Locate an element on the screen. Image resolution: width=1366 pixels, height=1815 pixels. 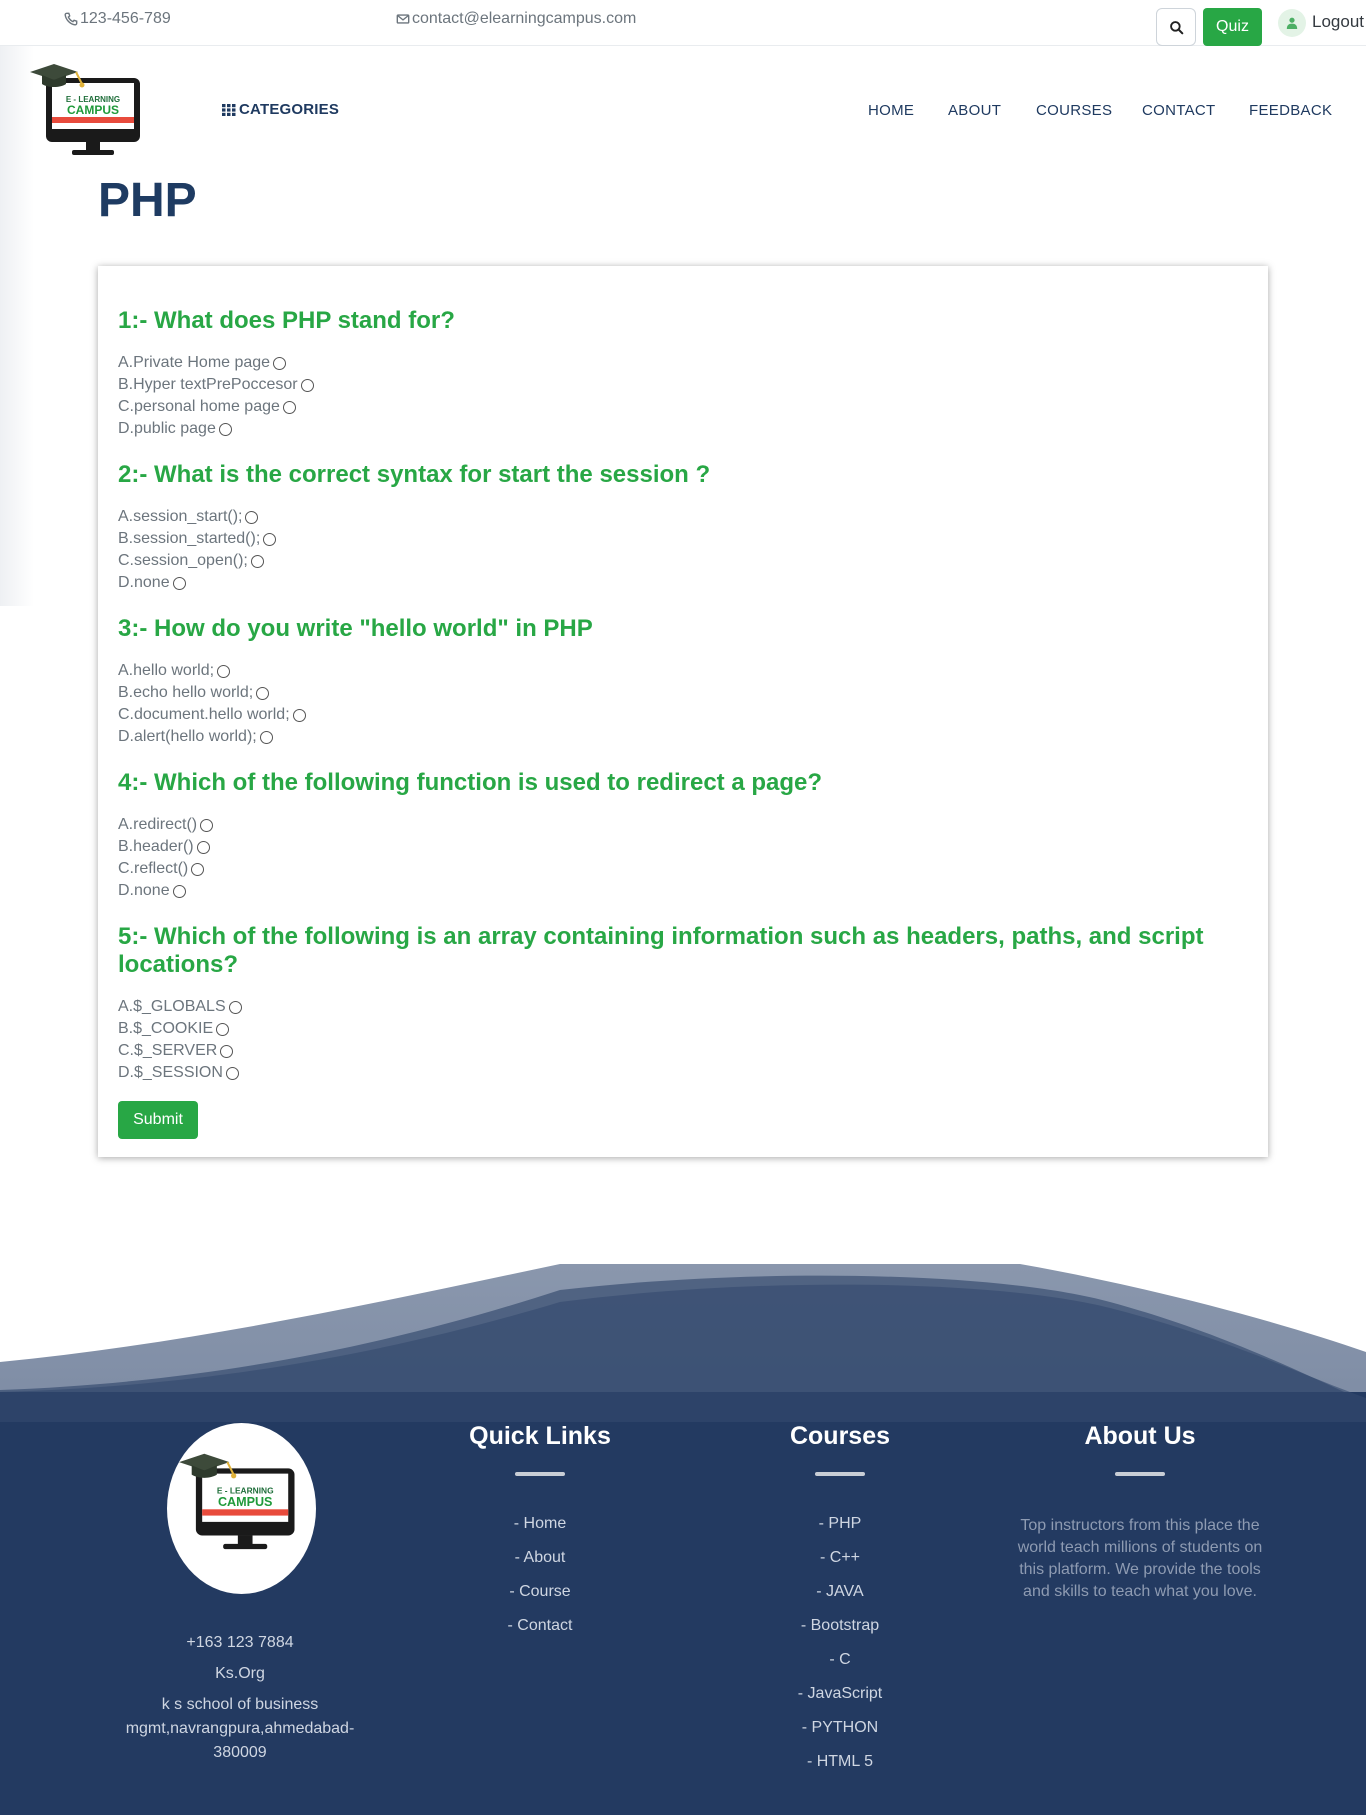
option-label: C.session_open(); is located at coordinates (183, 560).